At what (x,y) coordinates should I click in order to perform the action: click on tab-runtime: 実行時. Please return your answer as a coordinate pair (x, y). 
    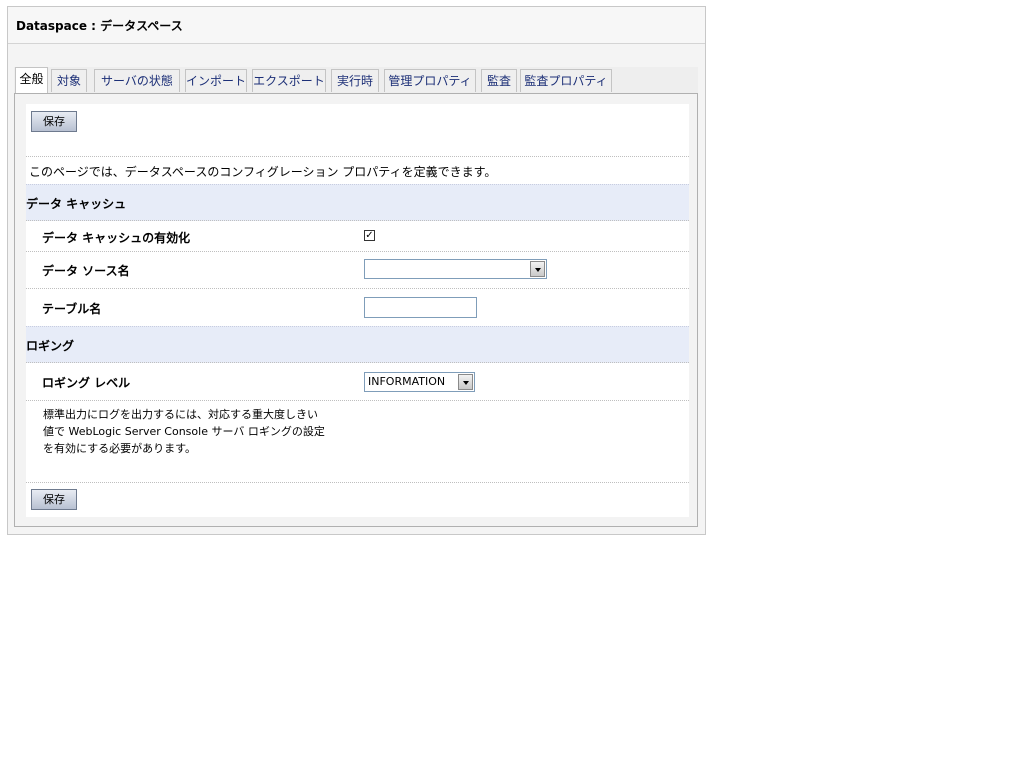
    Looking at the image, I should click on (355, 80).